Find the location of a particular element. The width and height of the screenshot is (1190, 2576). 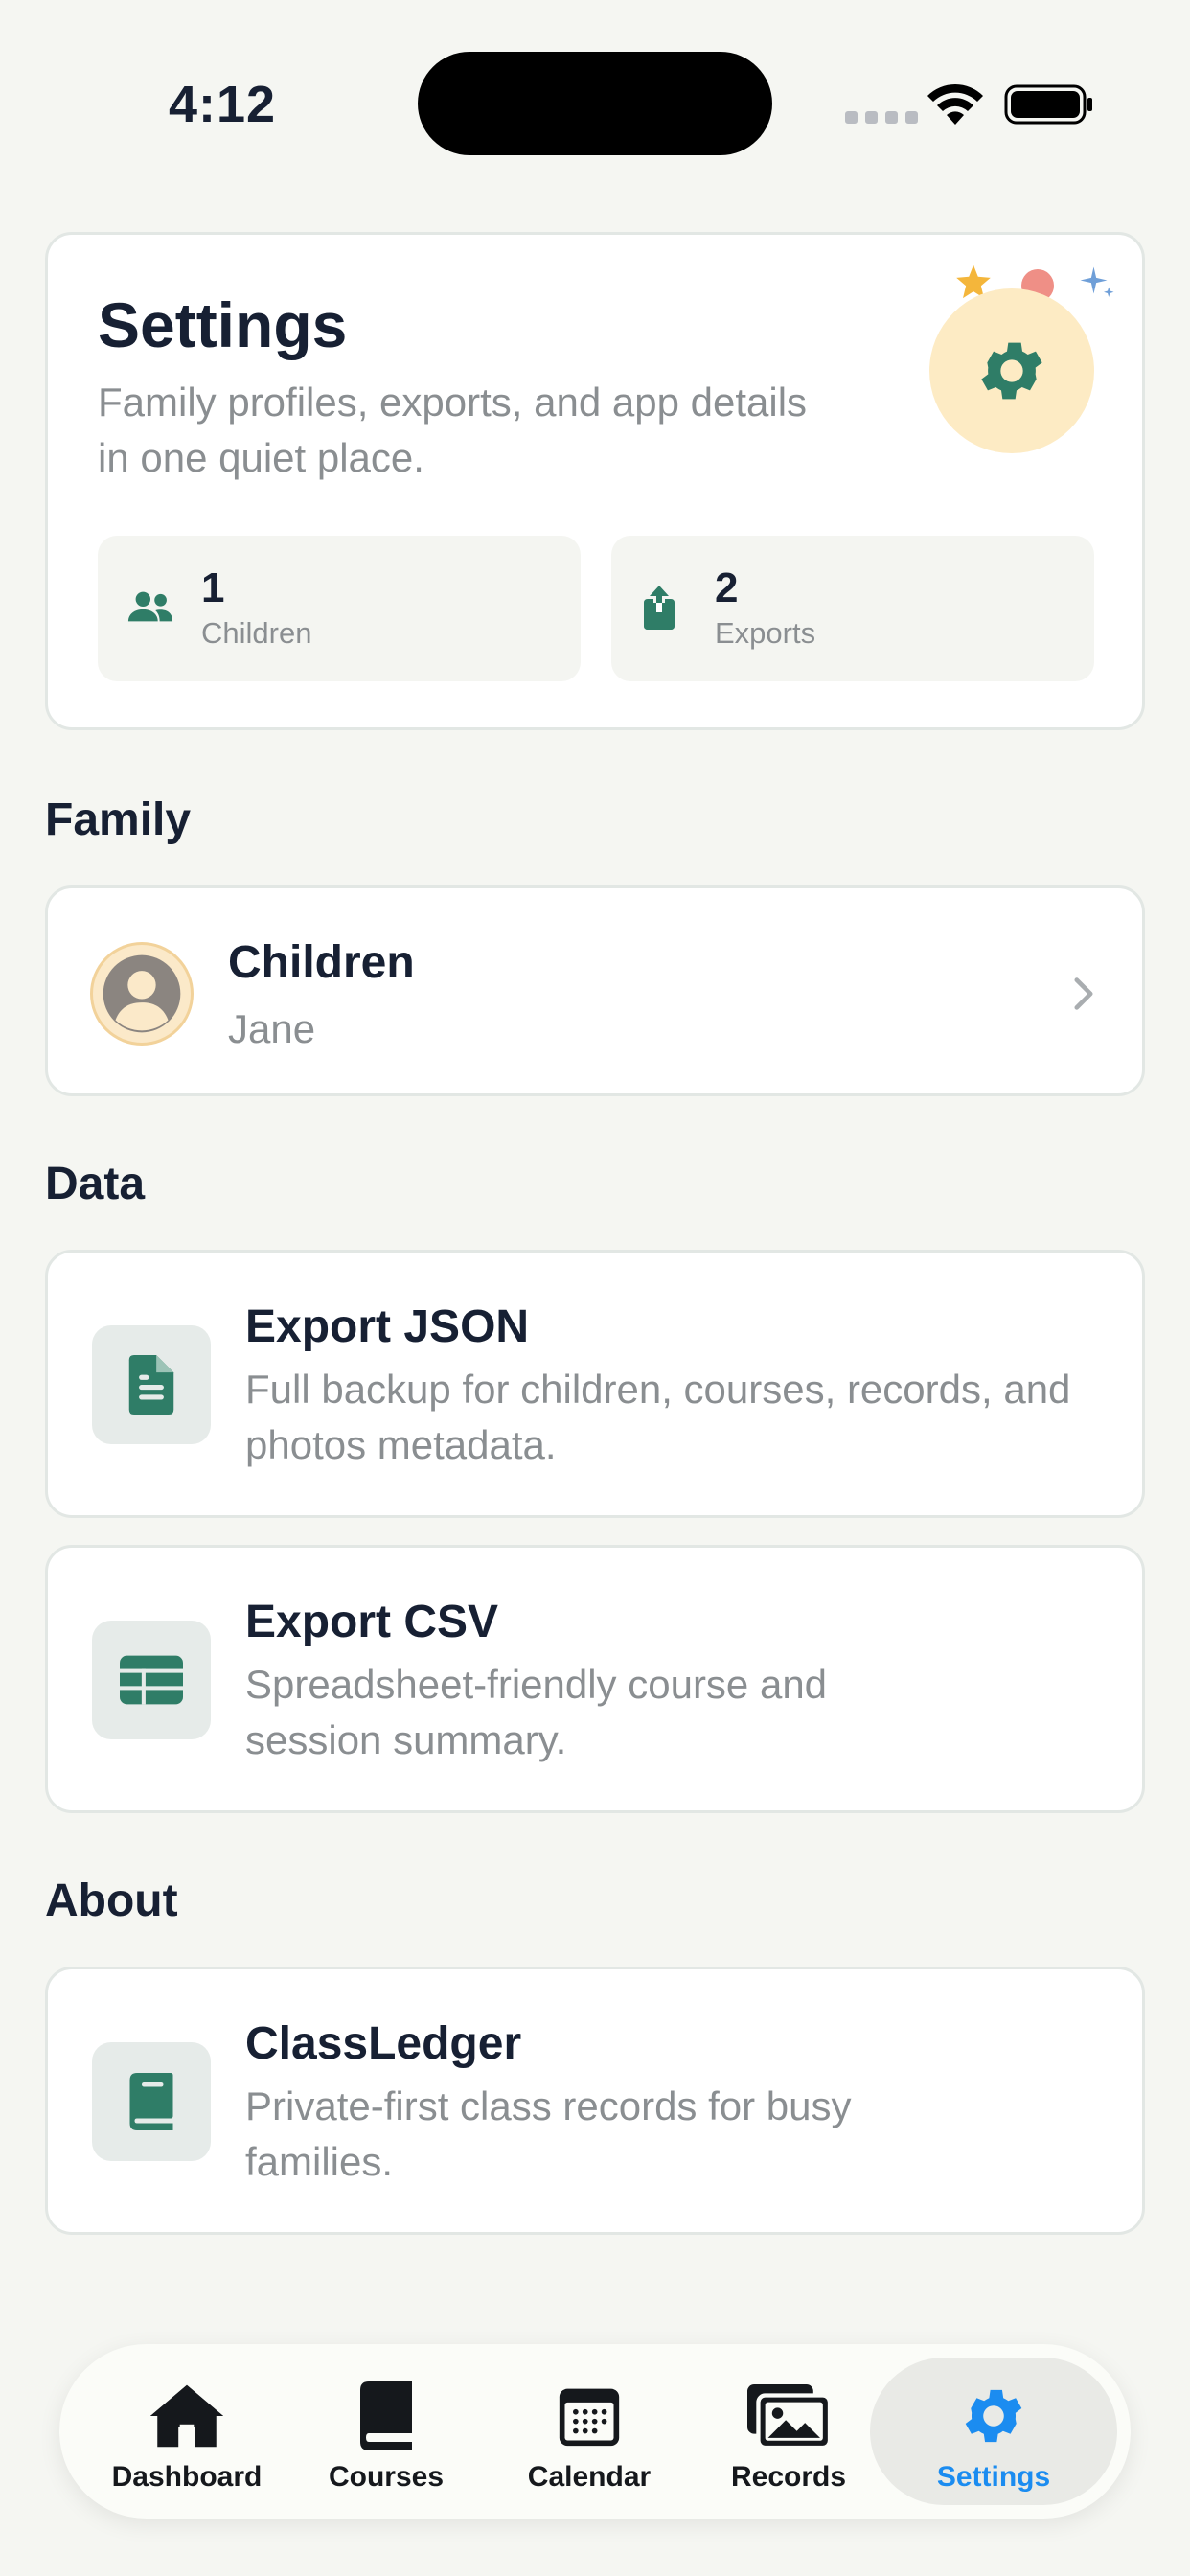

photos-icon is located at coordinates (789, 2416).